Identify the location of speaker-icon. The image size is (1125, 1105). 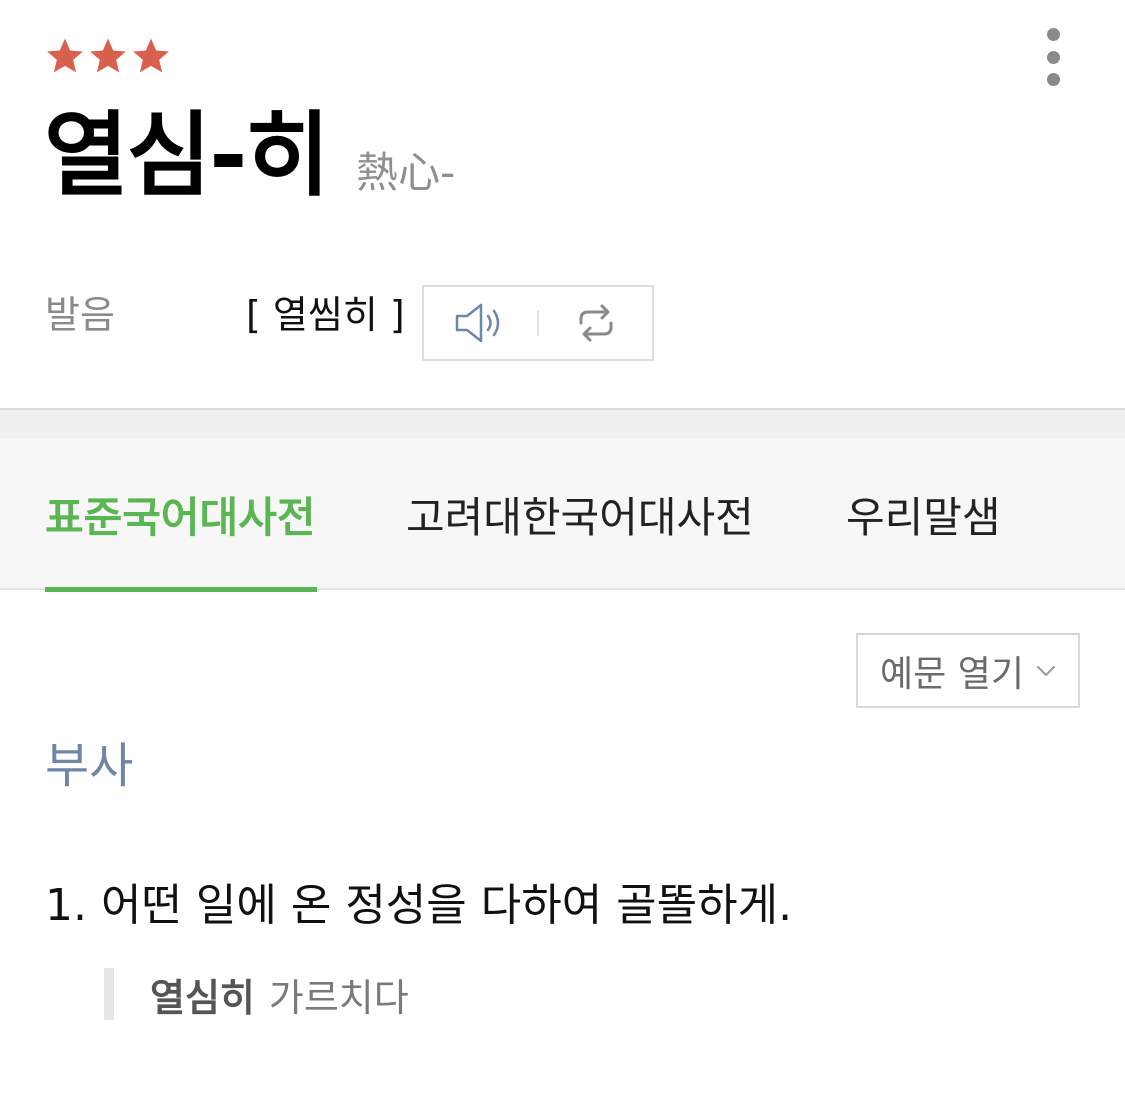
(477, 323).